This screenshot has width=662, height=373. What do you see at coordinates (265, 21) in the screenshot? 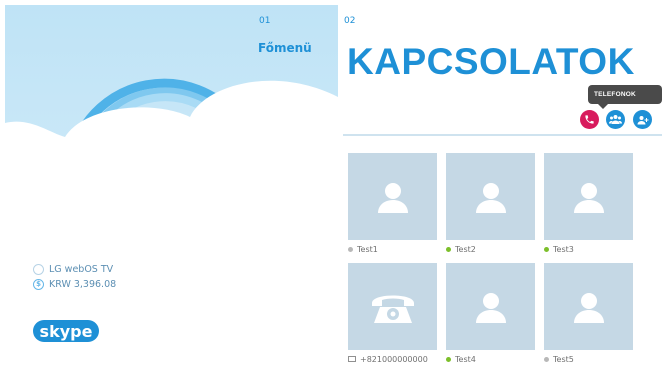
I see `panel-number: 01` at bounding box center [265, 21].